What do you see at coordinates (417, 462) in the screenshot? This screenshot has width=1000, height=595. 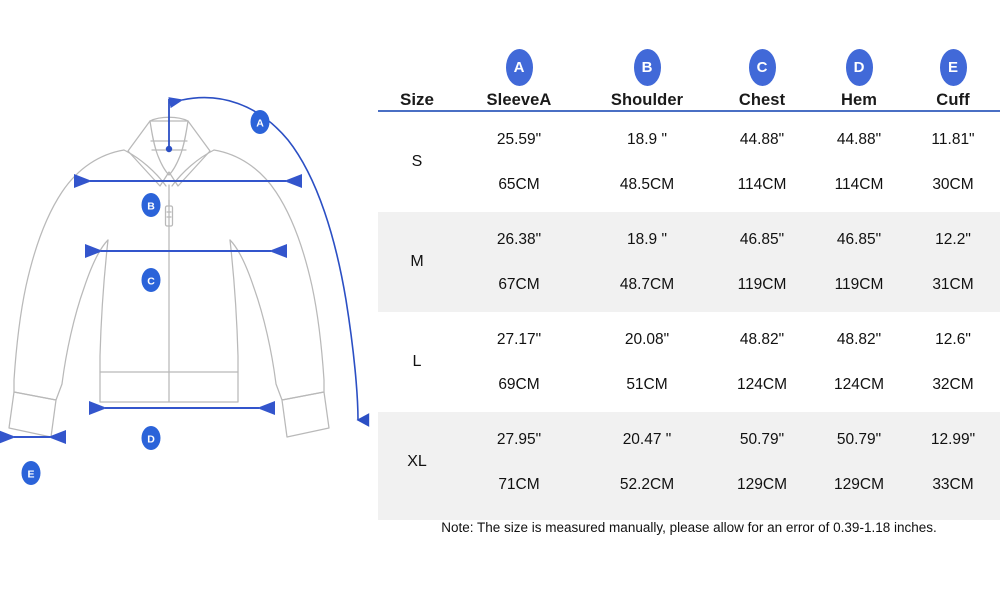 I see `row-size-label: XL` at bounding box center [417, 462].